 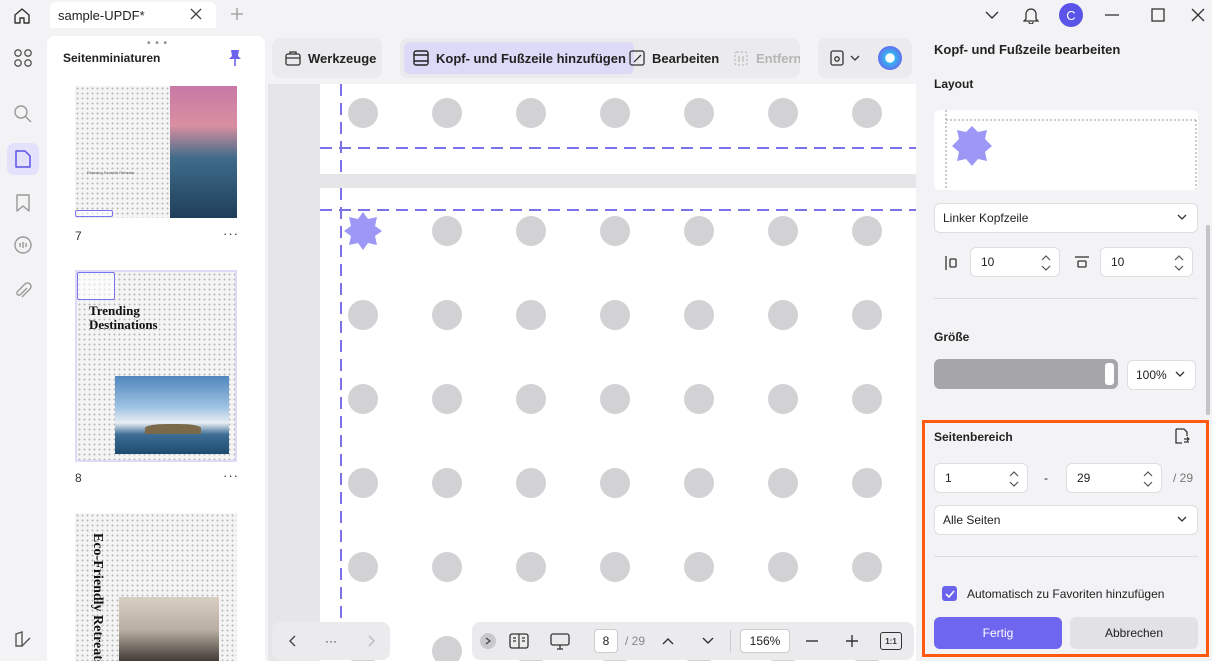 What do you see at coordinates (292, 641) in the screenshot?
I see `previous-page-icon` at bounding box center [292, 641].